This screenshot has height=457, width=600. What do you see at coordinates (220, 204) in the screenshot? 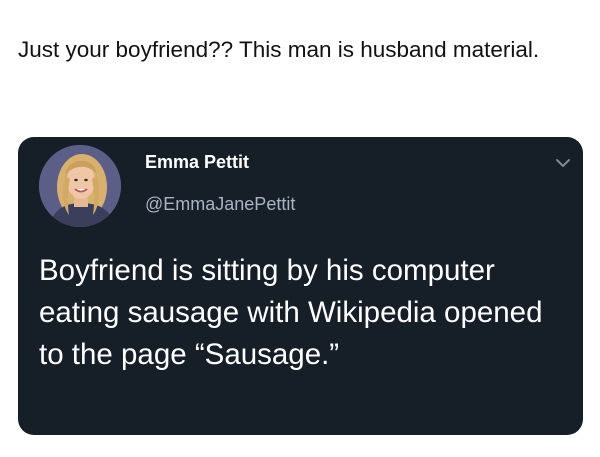
I see `user-handle: @EmmaJanePettit` at bounding box center [220, 204].